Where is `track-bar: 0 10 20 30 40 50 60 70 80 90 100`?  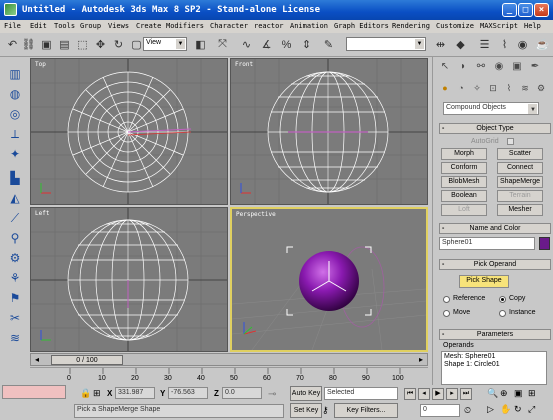 track-bar: 0 10 20 30 40 50 60 70 80 90 100 is located at coordinates (229, 376).